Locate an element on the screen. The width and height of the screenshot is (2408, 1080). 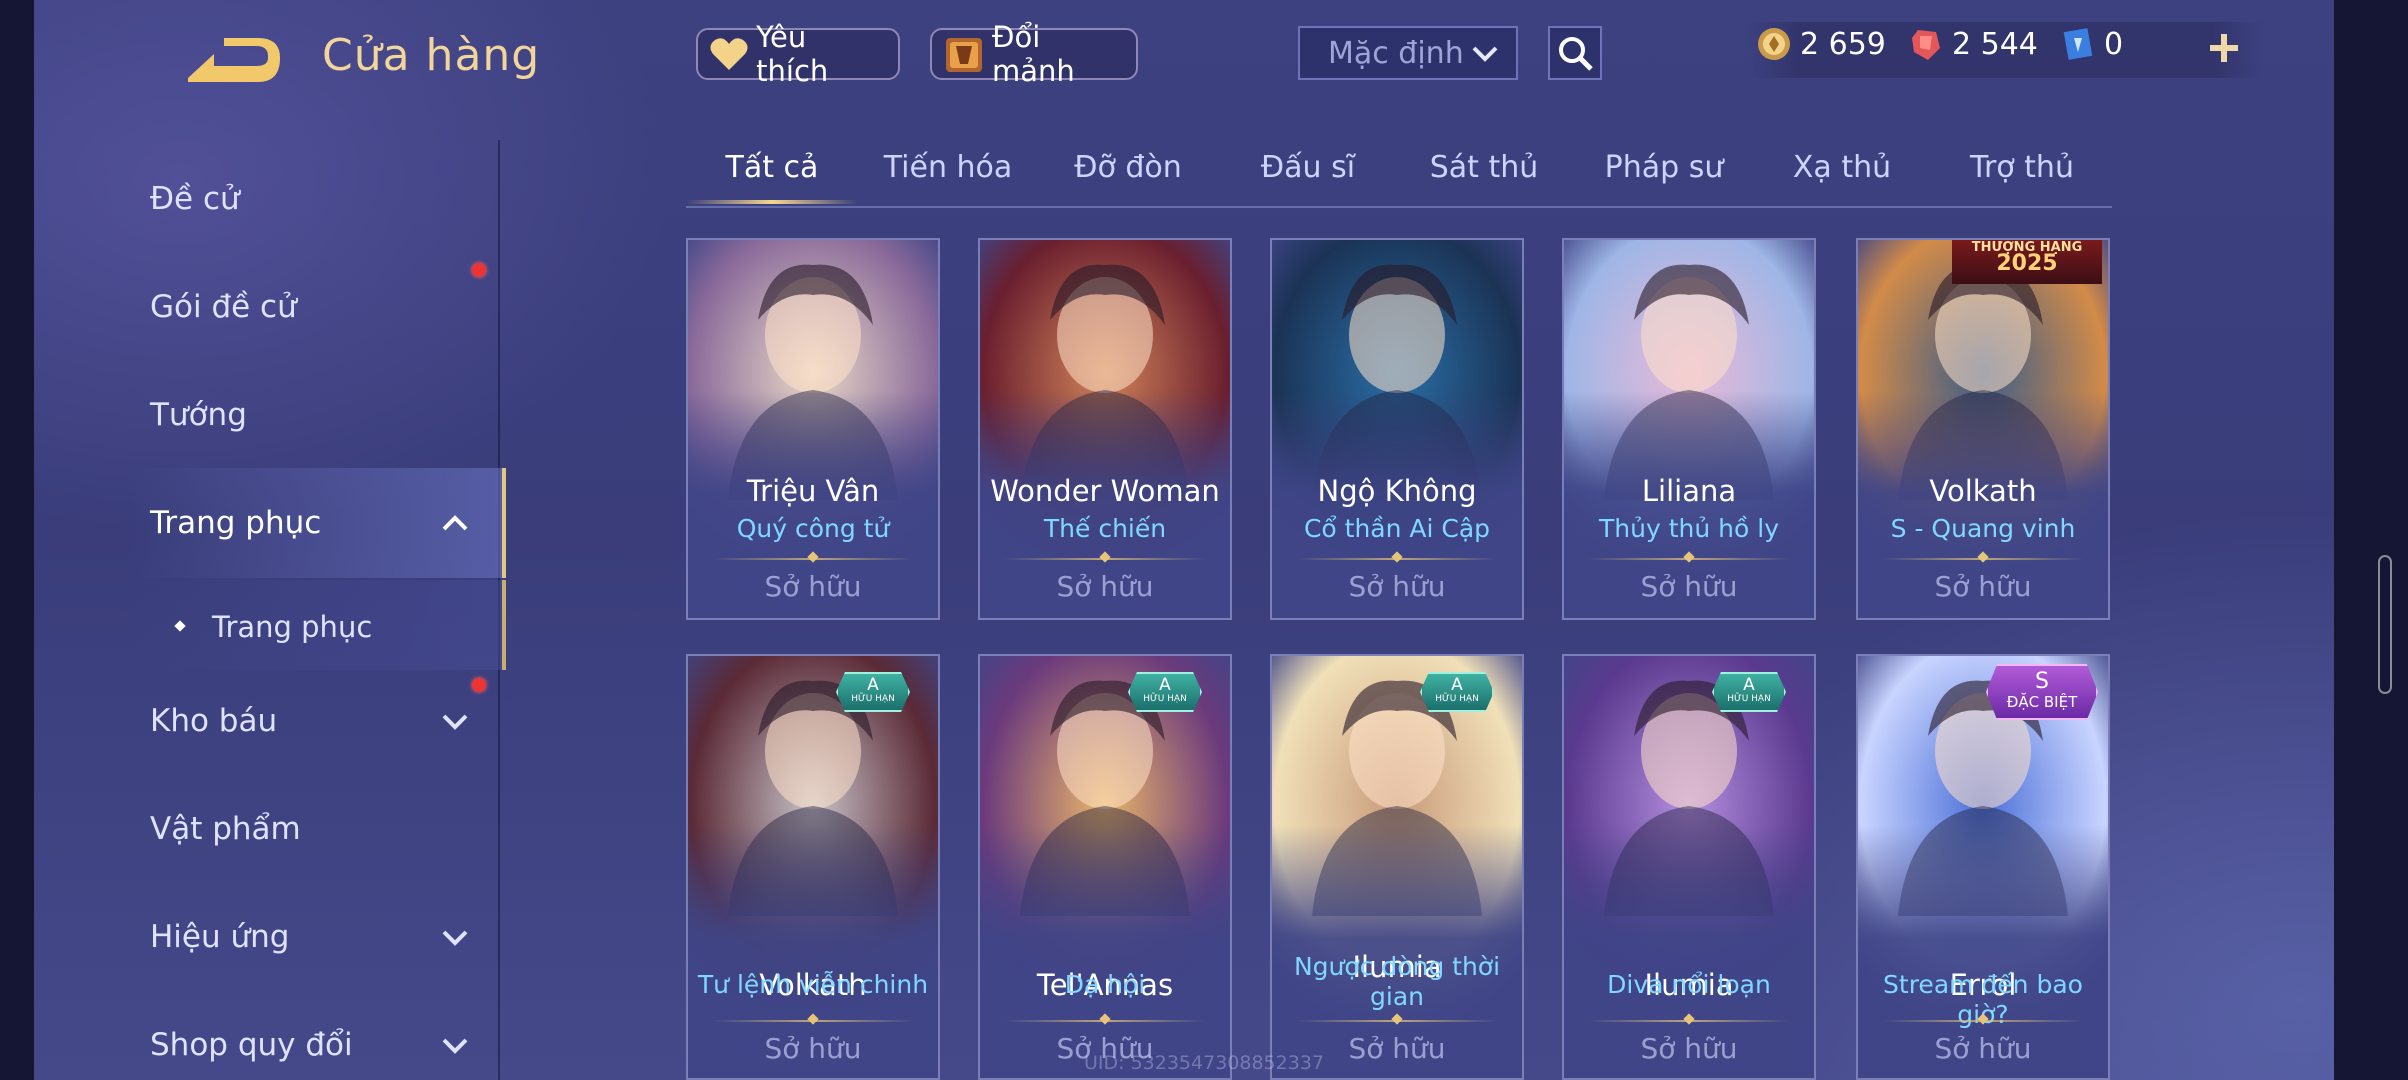
tab-label: Pháp sư is located at coordinates (1664, 167).